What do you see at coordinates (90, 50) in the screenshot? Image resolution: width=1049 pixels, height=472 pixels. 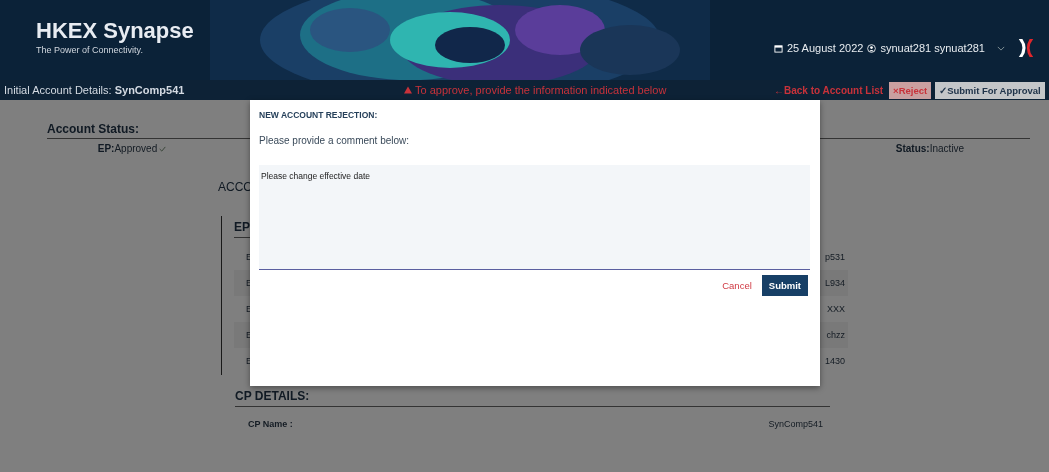 I see `app-tagline: The Power of Connectivity.` at bounding box center [90, 50].